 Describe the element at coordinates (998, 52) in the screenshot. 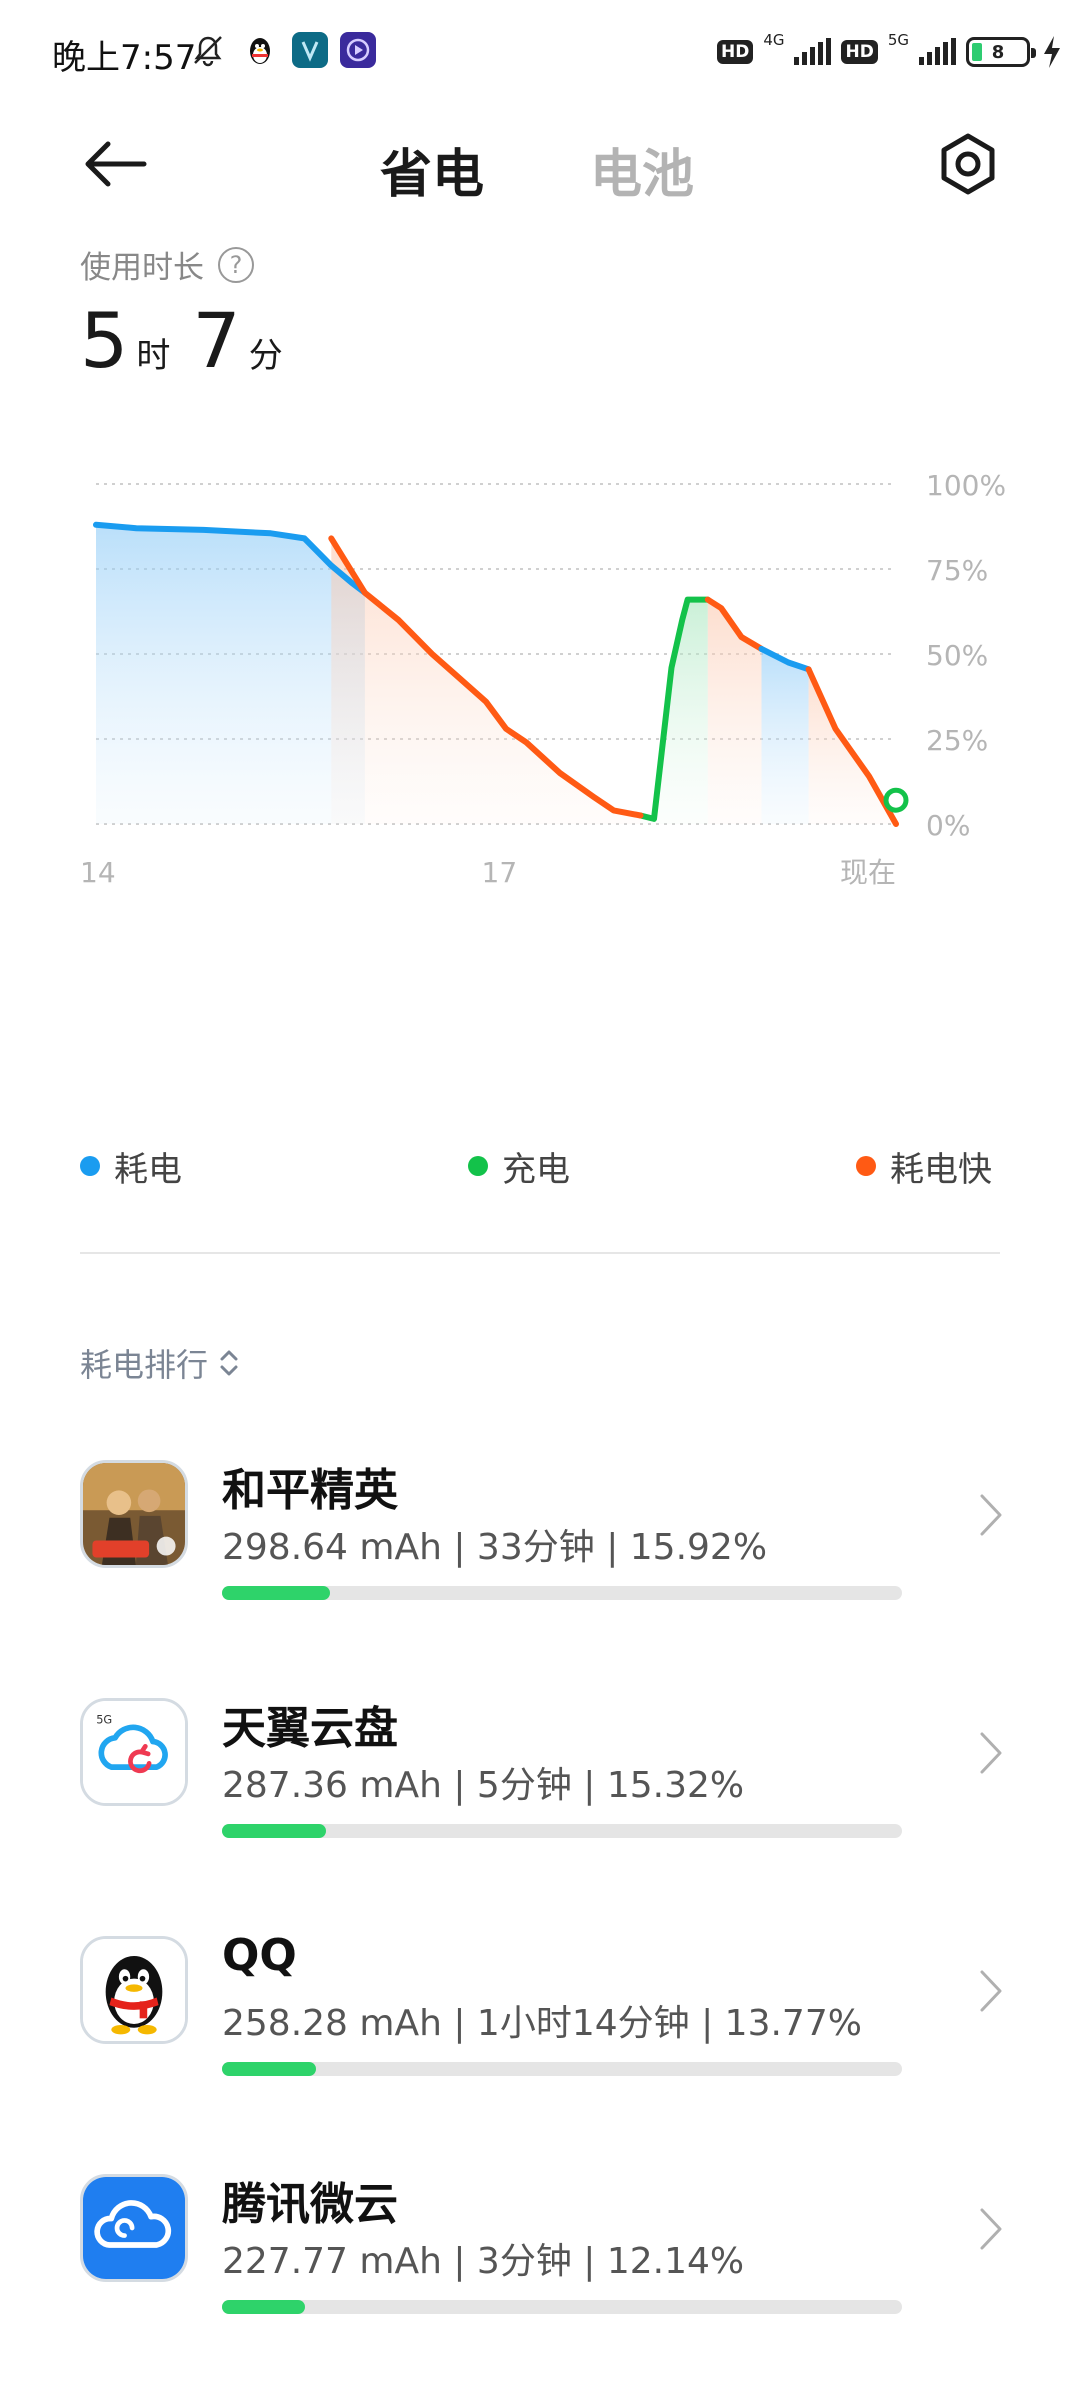

I see `battery-level: 8` at that location.